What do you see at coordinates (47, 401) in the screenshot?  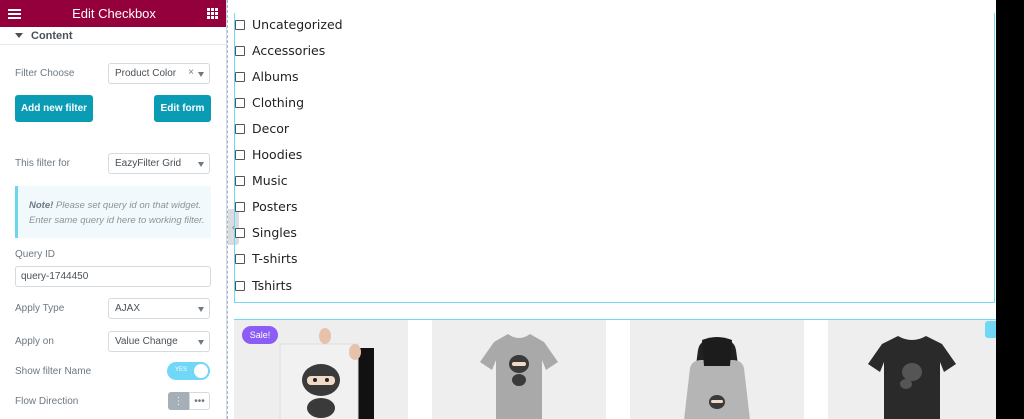 I see `flow-direction-label: Flow Direction` at bounding box center [47, 401].